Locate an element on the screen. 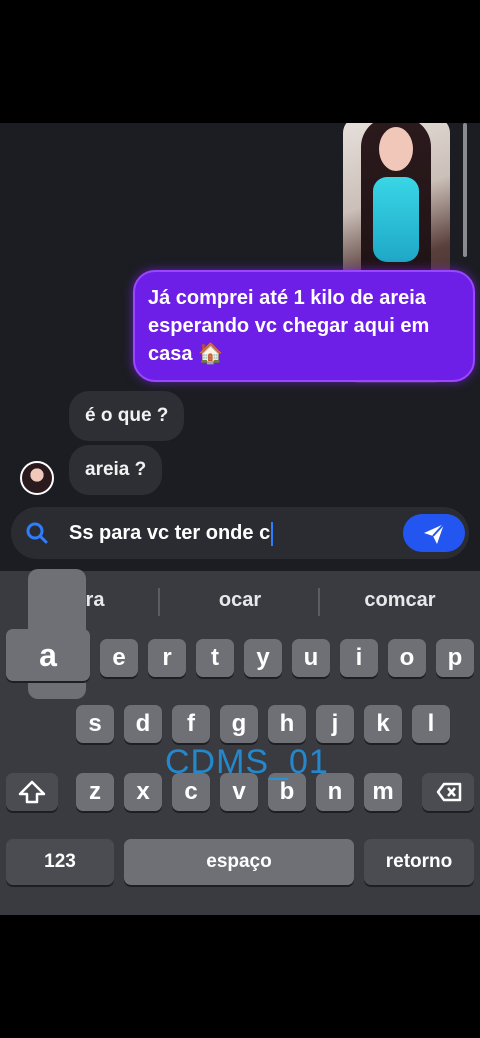 Image resolution: width=480 pixels, height=1038 pixels. key-f: f is located at coordinates (191, 724).